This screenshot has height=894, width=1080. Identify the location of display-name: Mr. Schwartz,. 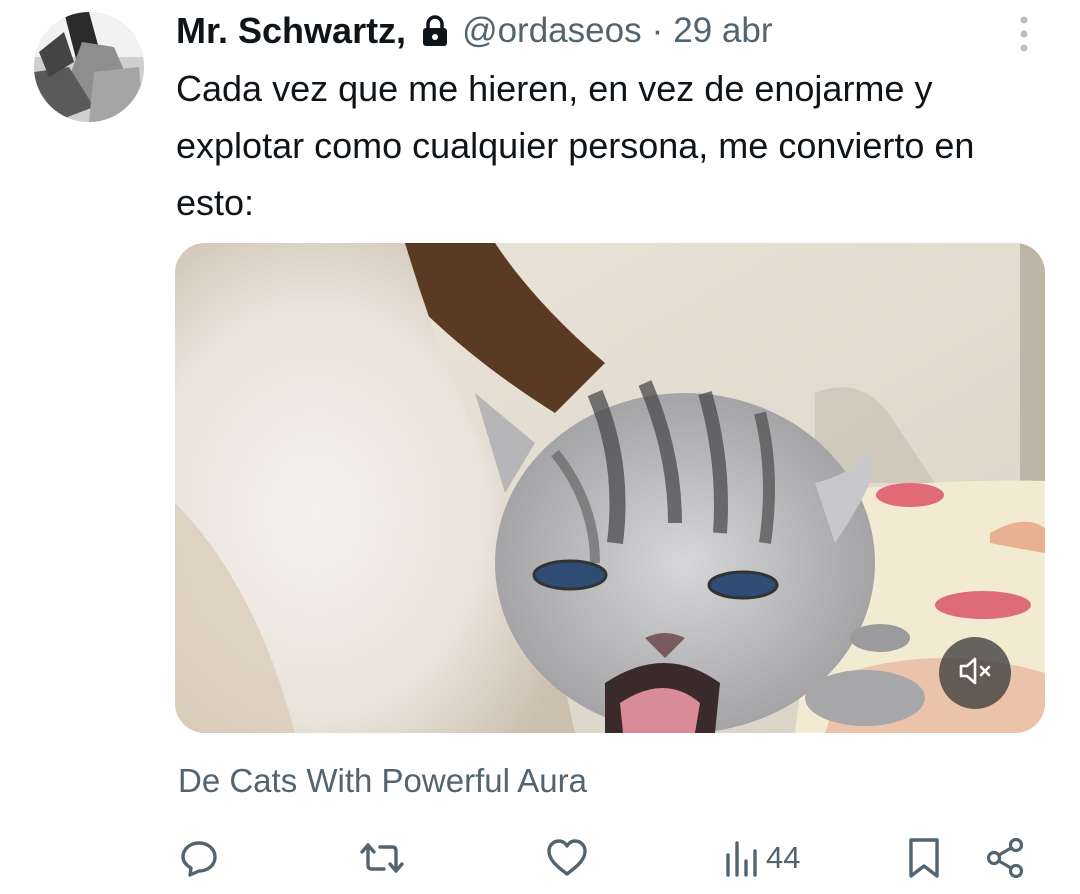
(291, 31).